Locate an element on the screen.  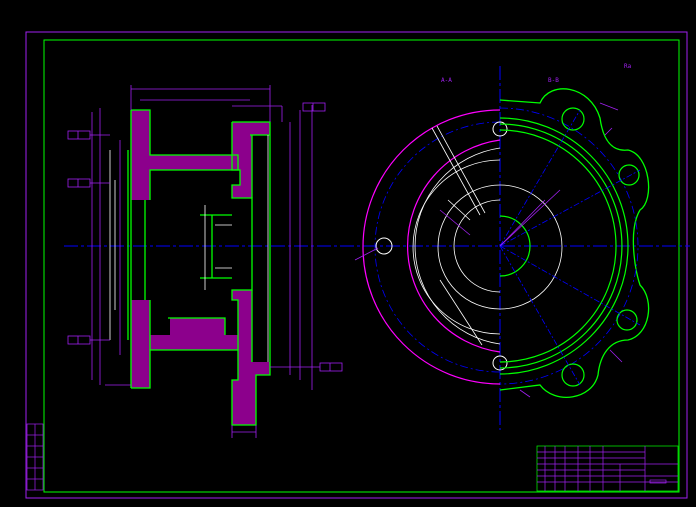
roughness-note: Ra is located at coordinates (628, 66).